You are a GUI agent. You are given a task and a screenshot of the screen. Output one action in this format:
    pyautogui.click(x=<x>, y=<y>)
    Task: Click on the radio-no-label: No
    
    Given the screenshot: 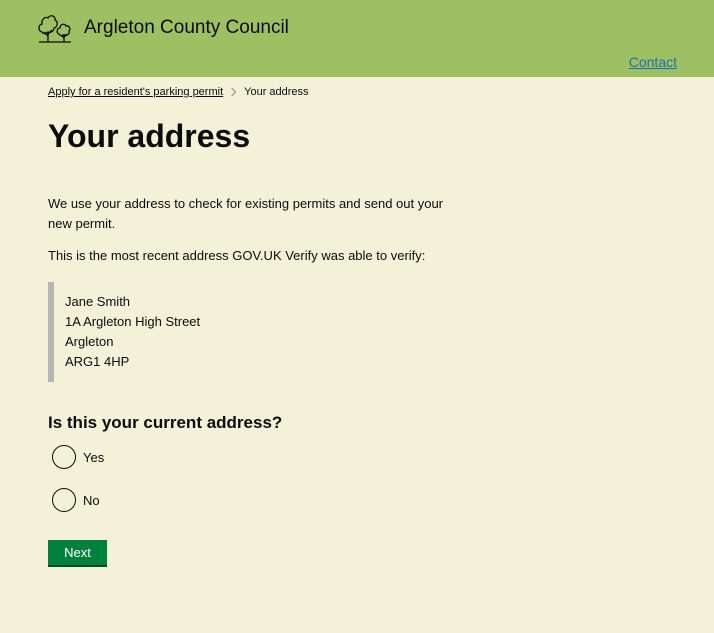 What is the action you would take?
    pyautogui.click(x=91, y=500)
    